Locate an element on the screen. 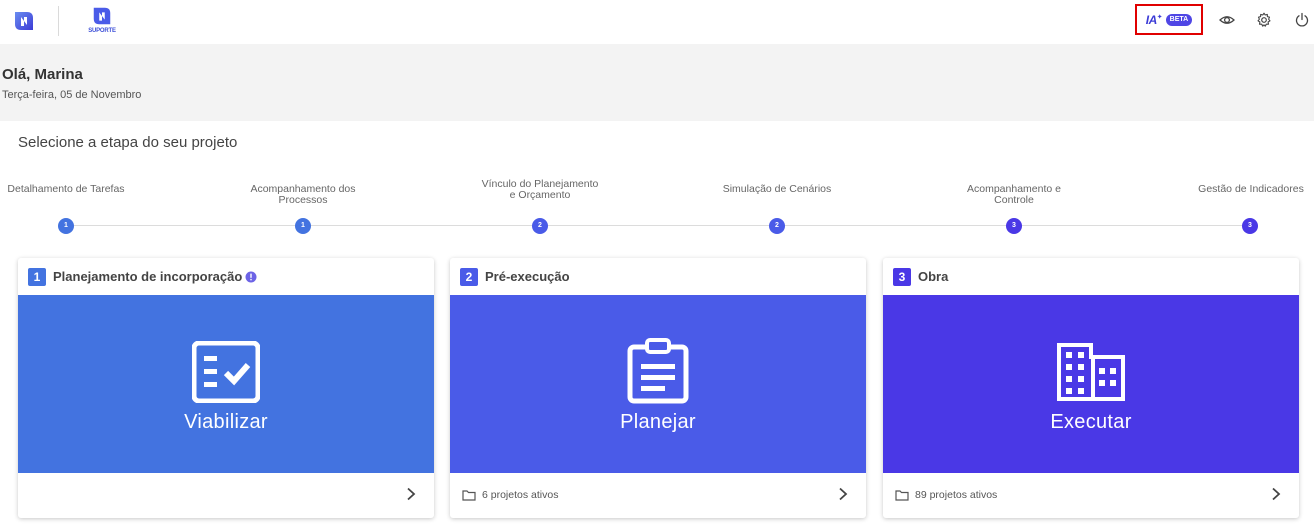 The height and width of the screenshot is (527, 1314). checklist-icon is located at coordinates (226, 372).